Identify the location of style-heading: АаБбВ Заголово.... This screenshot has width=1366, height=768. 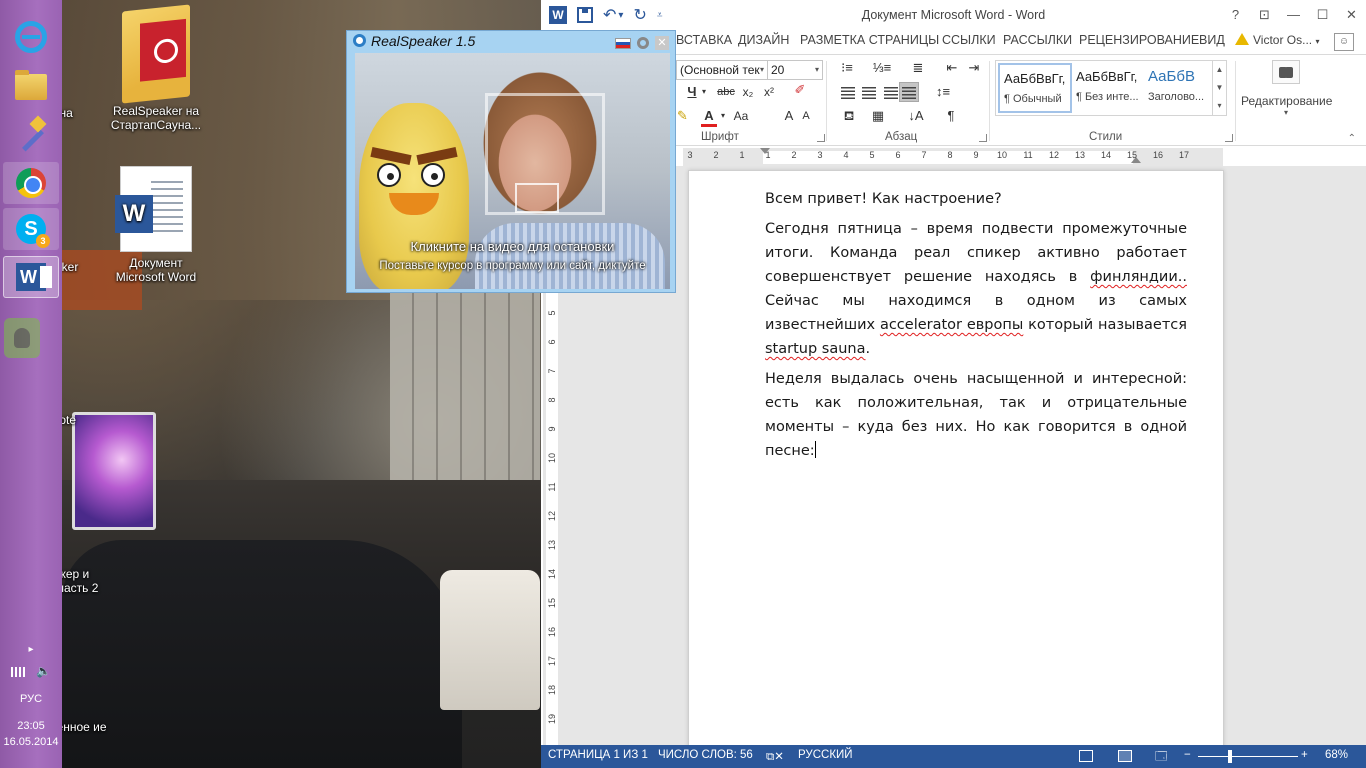
(1181, 88).